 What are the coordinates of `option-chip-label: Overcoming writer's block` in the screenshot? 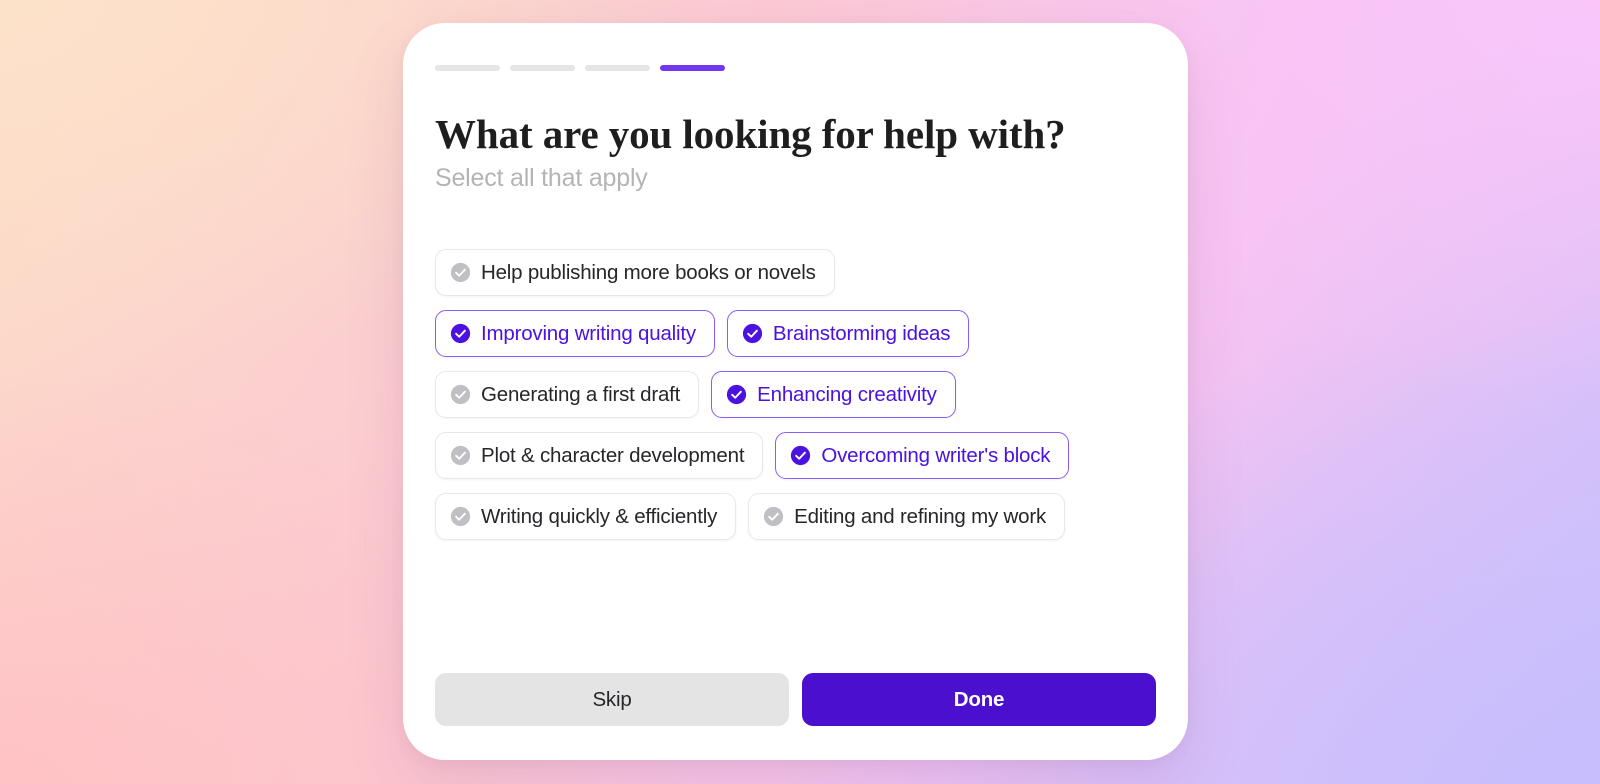 It's located at (936, 455).